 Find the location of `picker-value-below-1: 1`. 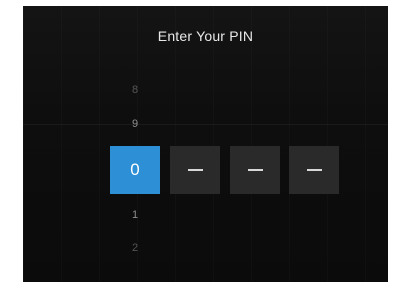

picker-value-below-1: 1 is located at coordinates (135, 215).